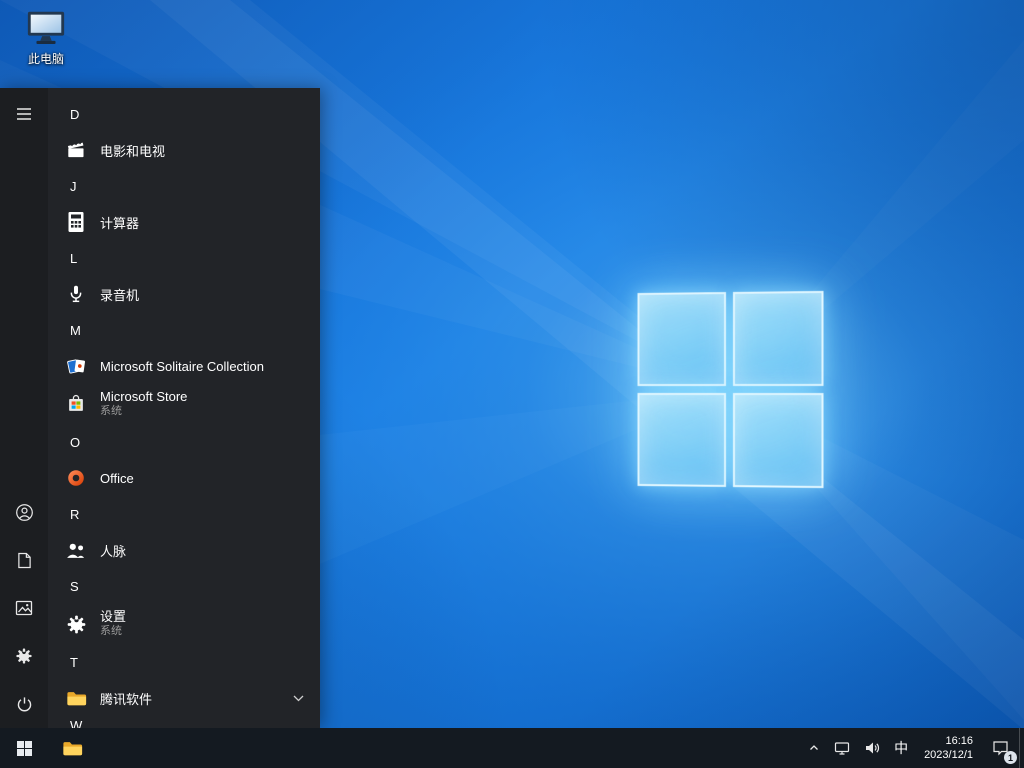 Image resolution: width=1024 pixels, height=768 pixels. Describe the element at coordinates (184, 698) in the screenshot. I see `start-app-tencent-folder: 腾讯软件` at that location.